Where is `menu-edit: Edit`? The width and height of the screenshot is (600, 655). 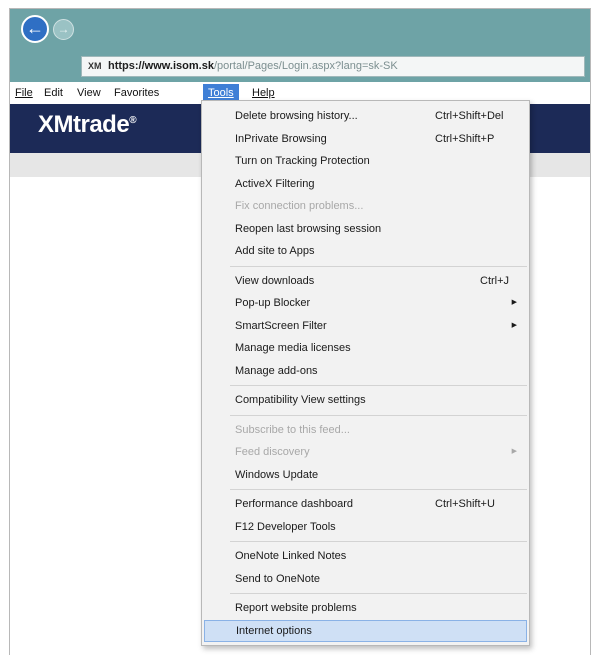
menu-edit: Edit is located at coordinates (53, 93).